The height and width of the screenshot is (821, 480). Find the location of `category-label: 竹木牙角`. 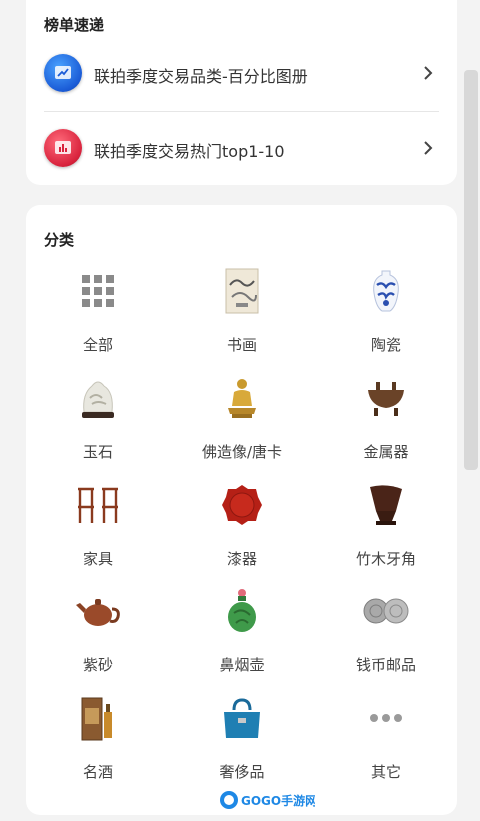

category-label: 竹木牙角 is located at coordinates (385, 559).